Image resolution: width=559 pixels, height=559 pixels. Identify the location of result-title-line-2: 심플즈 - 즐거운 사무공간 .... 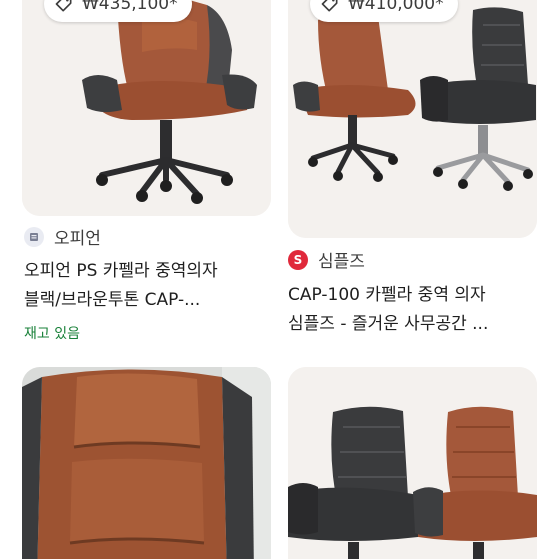
(388, 324).